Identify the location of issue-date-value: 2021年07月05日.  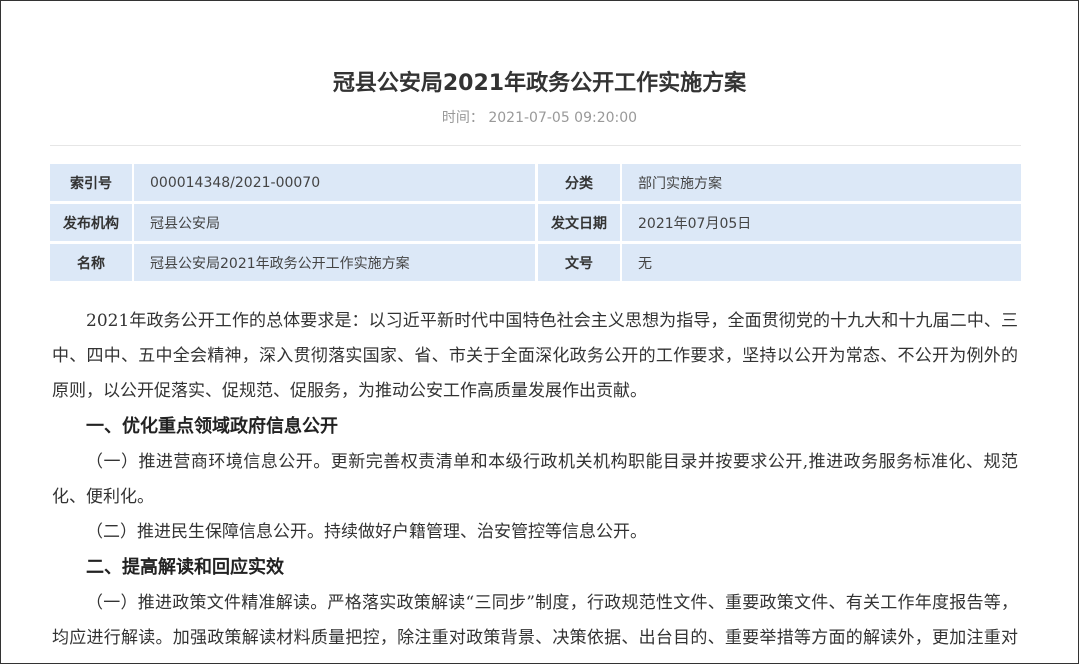
(821, 222).